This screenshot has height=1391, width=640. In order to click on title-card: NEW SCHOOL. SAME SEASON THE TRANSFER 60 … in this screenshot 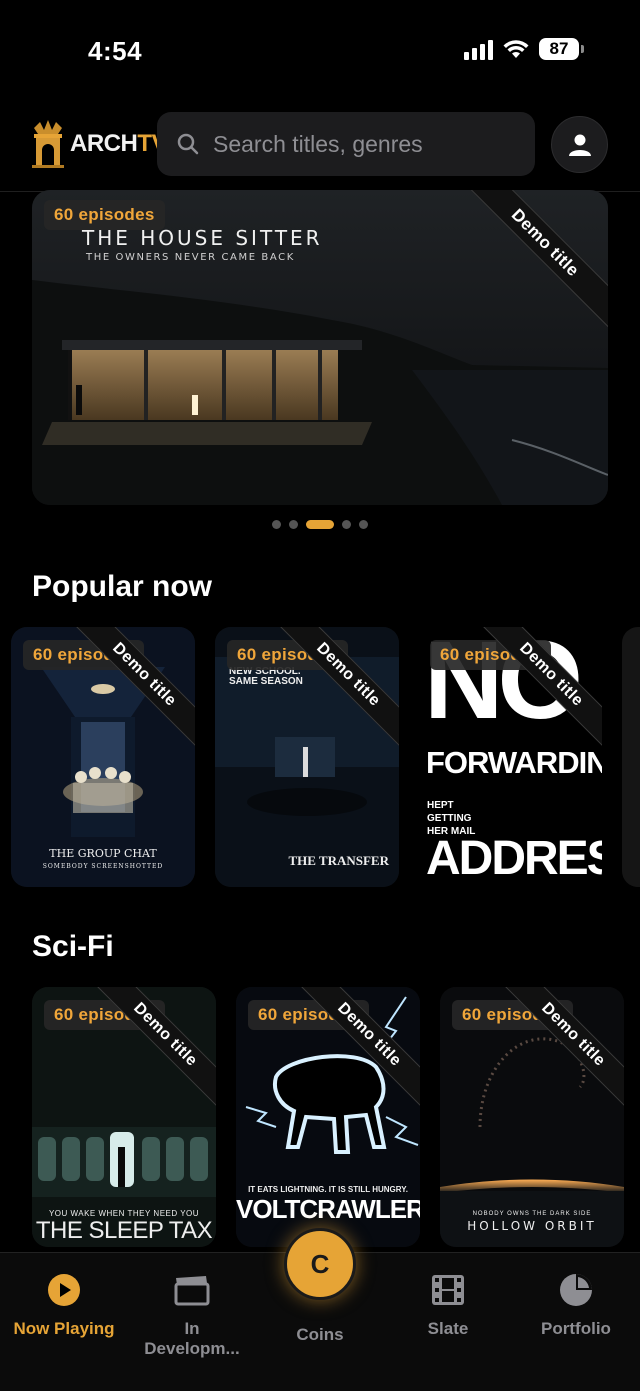, I will do `click(307, 757)`.